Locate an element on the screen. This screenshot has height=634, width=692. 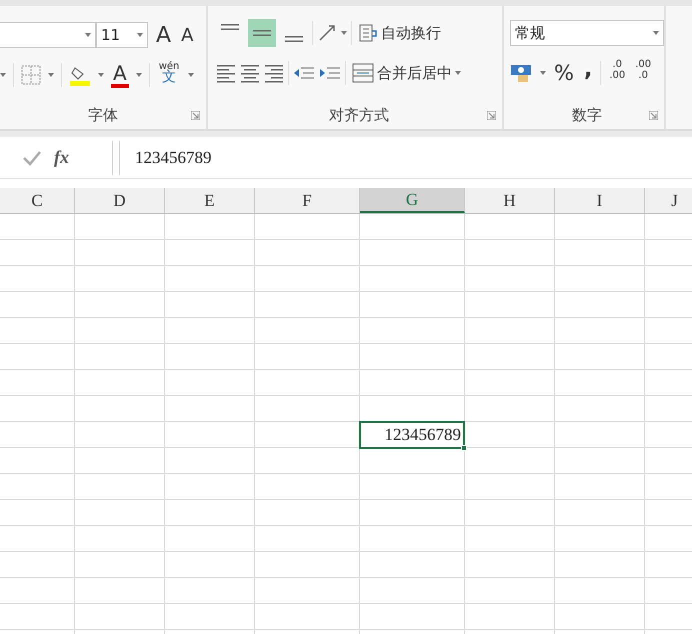
wrap-text-icon is located at coordinates (368, 33).